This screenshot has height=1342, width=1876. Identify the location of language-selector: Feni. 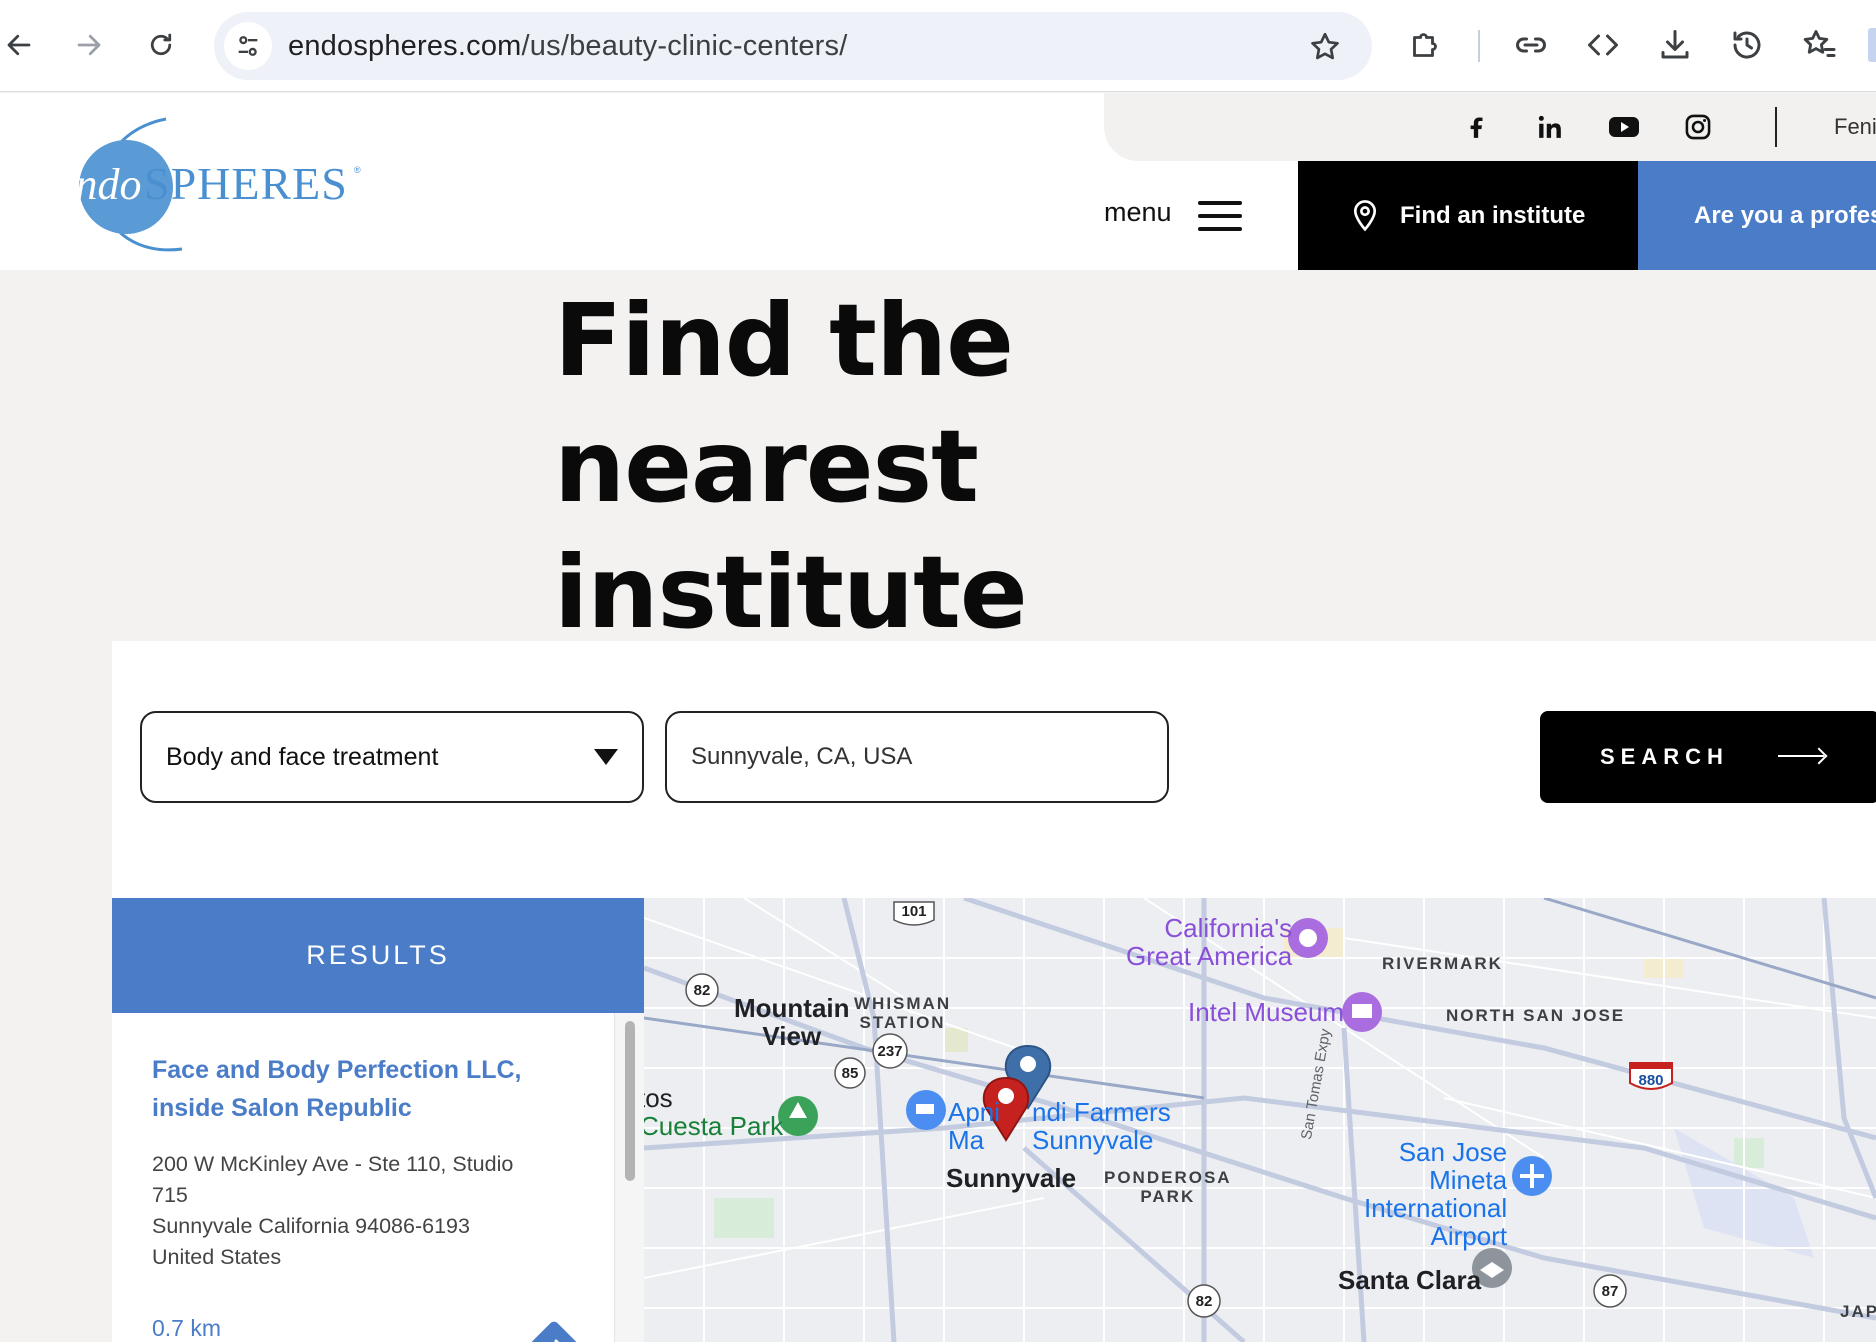
(1855, 127).